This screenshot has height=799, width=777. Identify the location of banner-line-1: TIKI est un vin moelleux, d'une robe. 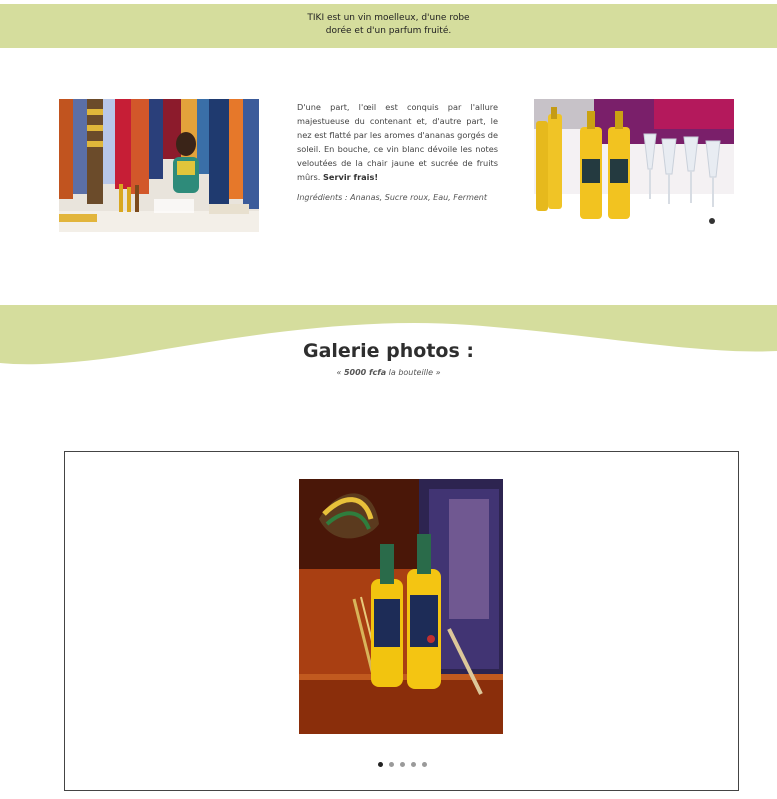
(388, 18).